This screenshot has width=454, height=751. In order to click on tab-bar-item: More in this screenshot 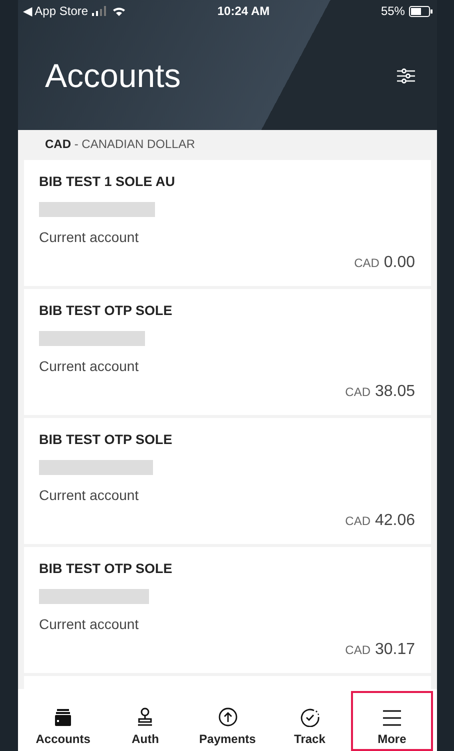, I will do `click(392, 721)`.